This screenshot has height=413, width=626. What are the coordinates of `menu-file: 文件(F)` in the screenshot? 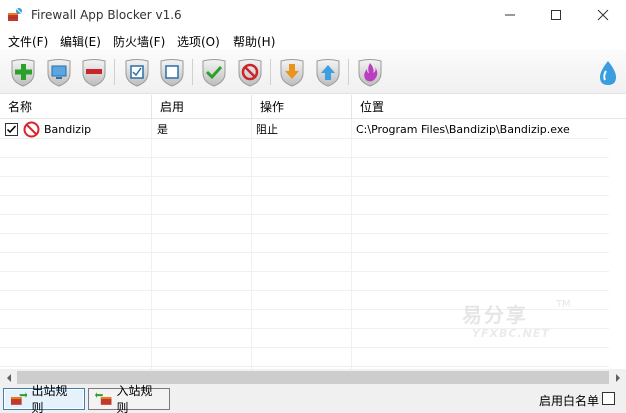 It's located at (28, 41).